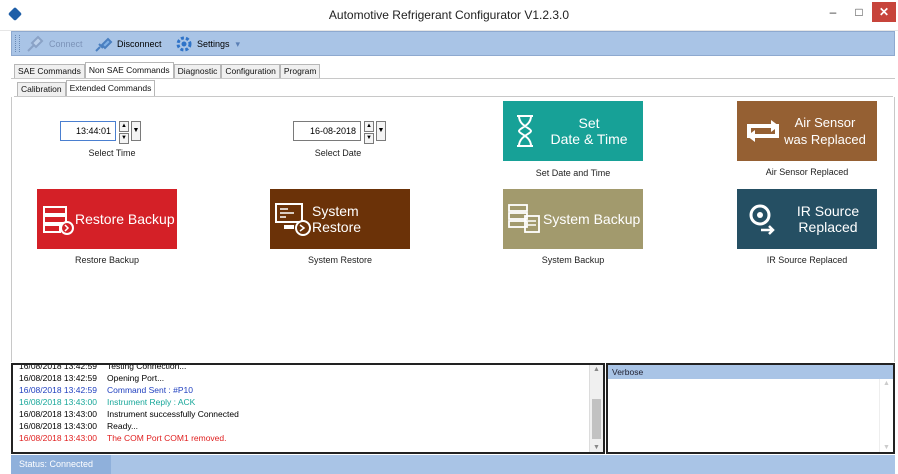 Image resolution: width=898 pixels, height=474 pixels. Describe the element at coordinates (337, 219) in the screenshot. I see `system-restore-label: System Restore` at that location.